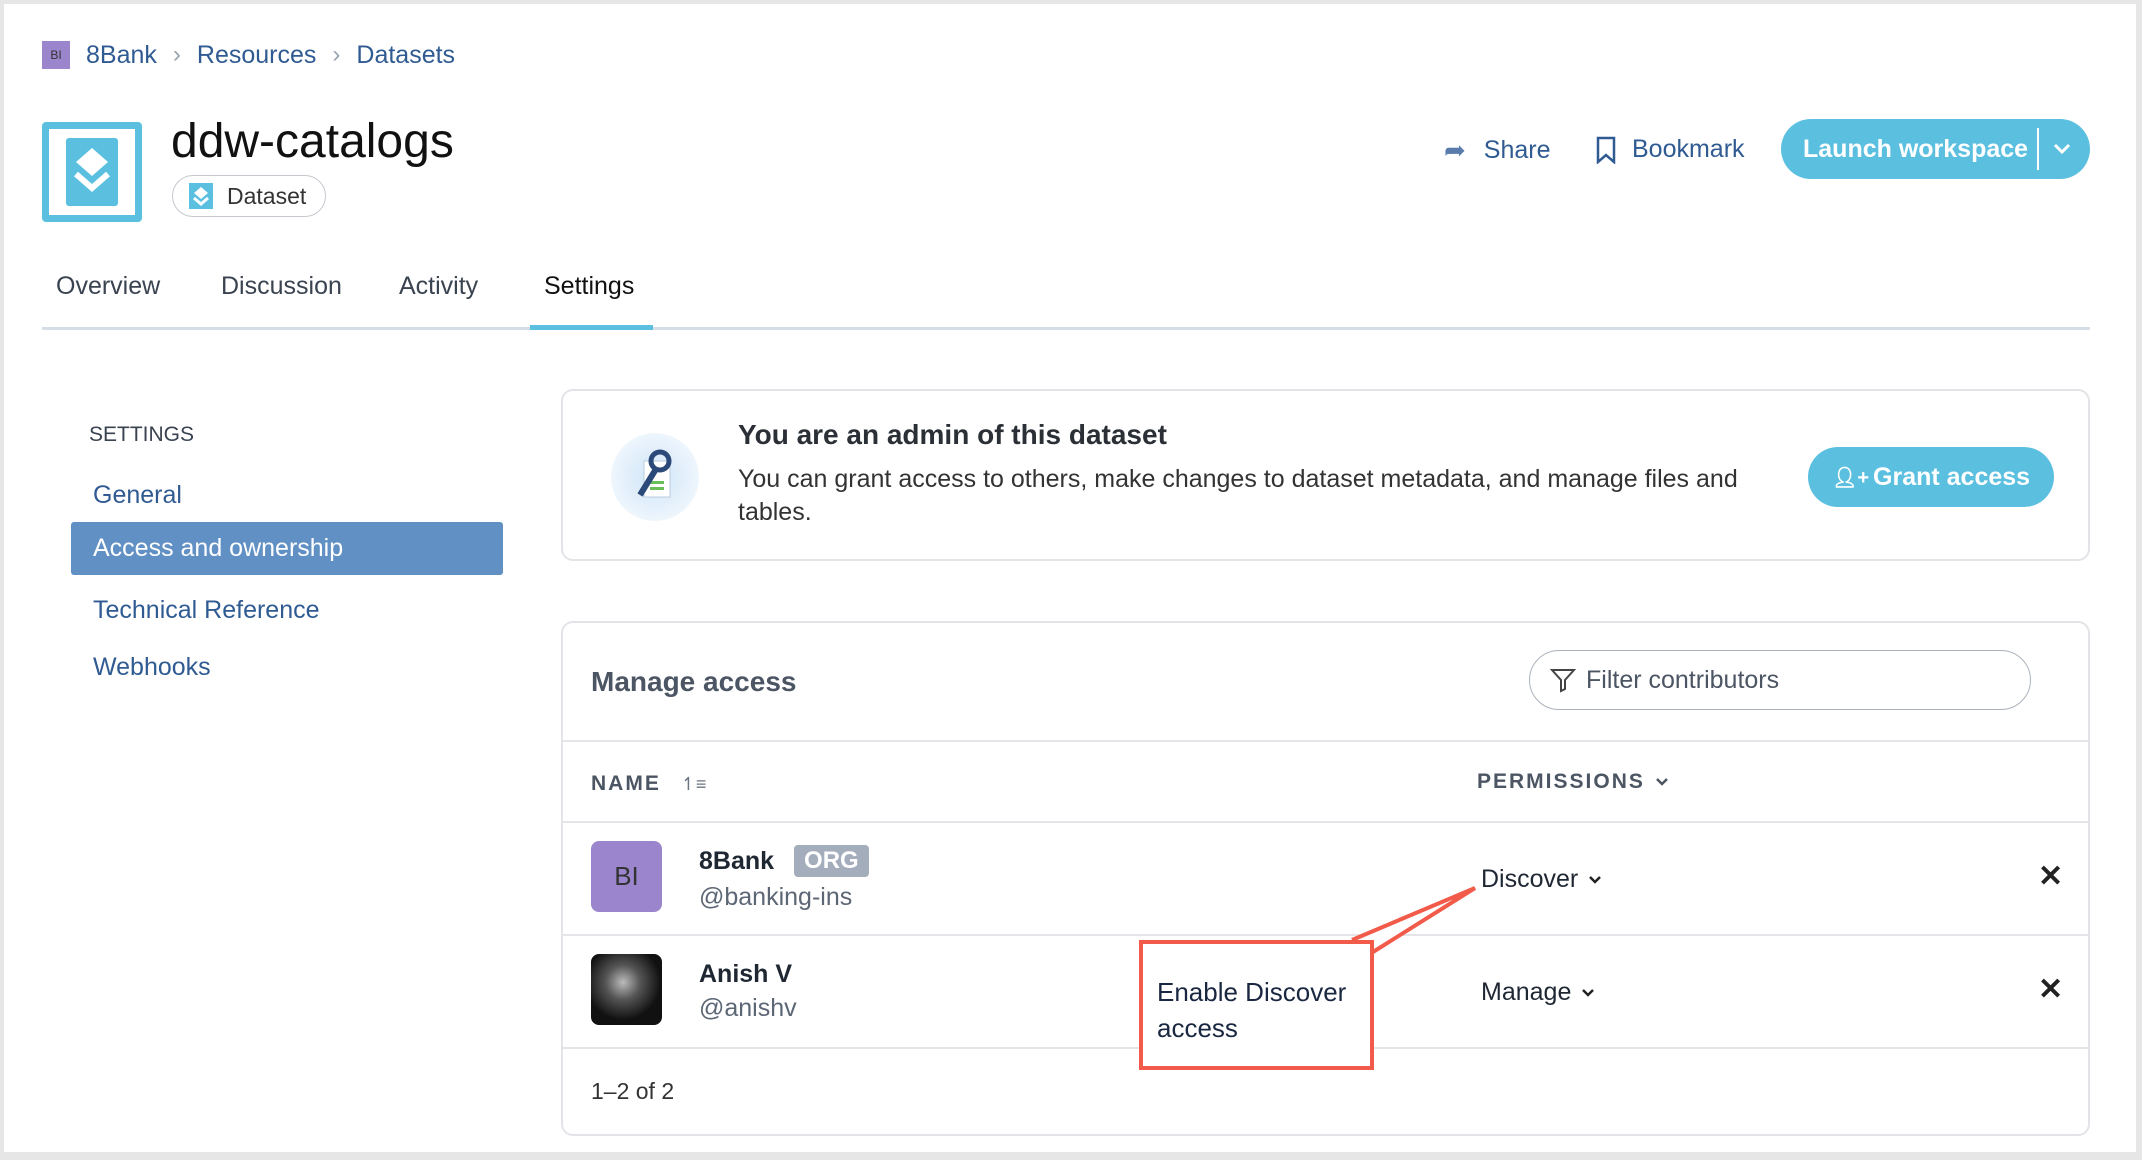 The height and width of the screenshot is (1160, 2142). What do you see at coordinates (1414, 920) in the screenshot?
I see `annotation-callout-pointer` at bounding box center [1414, 920].